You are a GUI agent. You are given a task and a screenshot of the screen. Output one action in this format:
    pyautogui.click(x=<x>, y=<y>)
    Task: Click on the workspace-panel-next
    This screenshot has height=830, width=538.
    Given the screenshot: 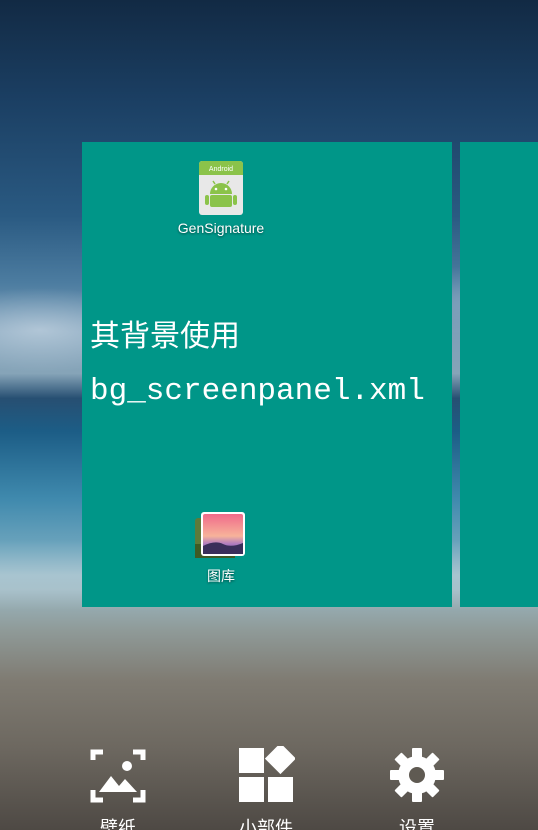 What is the action you would take?
    pyautogui.click(x=499, y=374)
    